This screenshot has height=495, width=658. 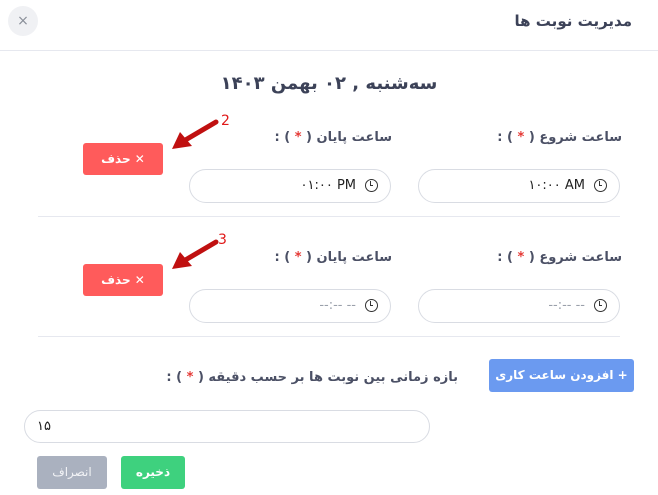 I want to click on interval-input: ۱۵, so click(x=227, y=426).